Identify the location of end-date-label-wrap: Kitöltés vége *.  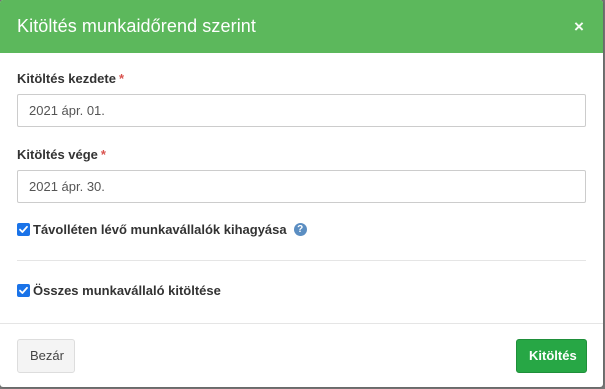
(301, 154).